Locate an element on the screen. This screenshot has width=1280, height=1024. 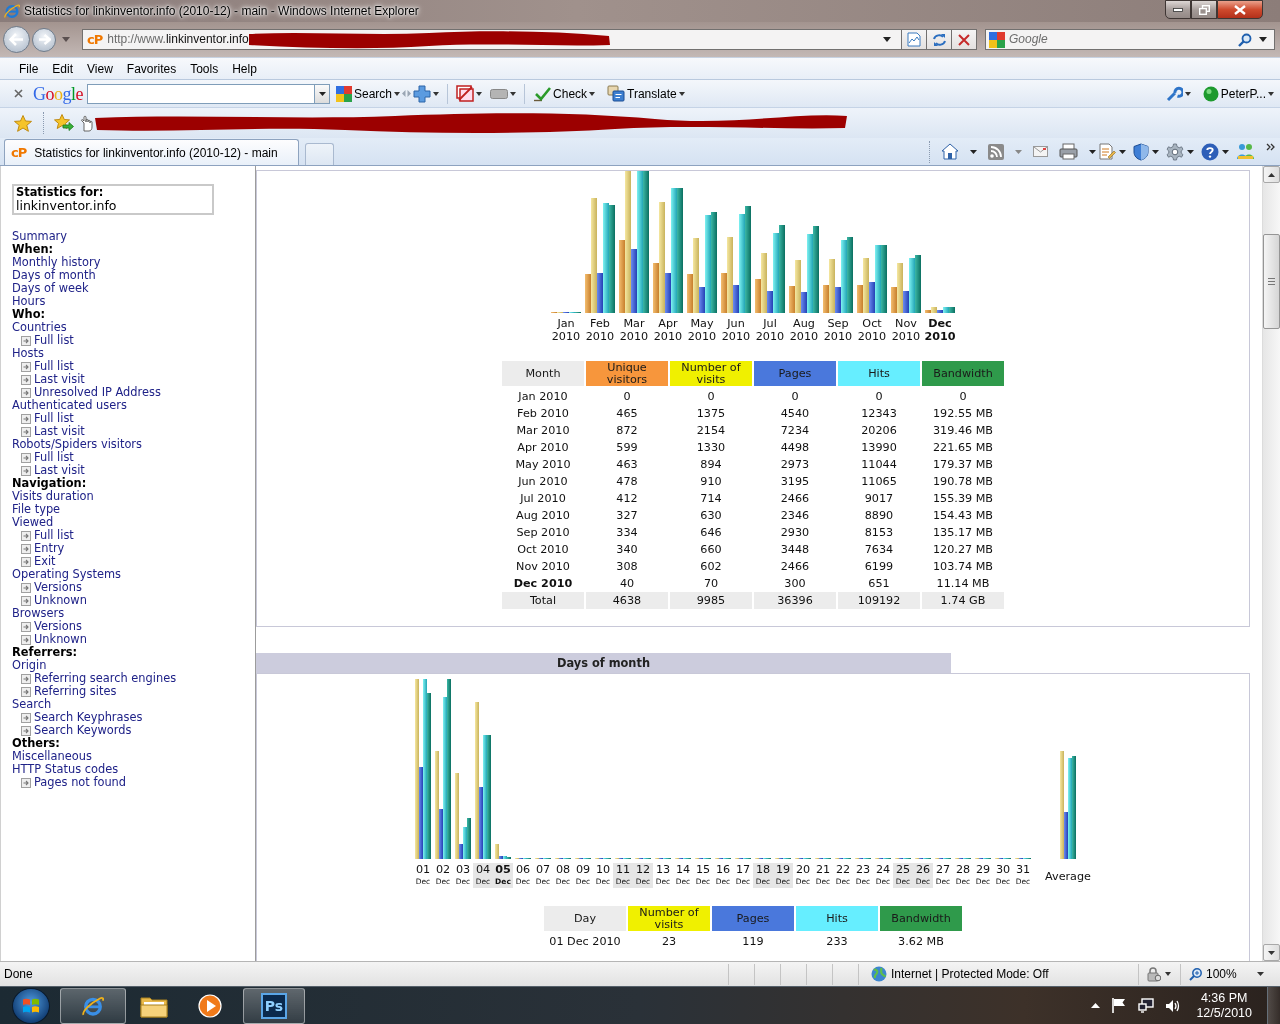
search-box: Google is located at coordinates (1130, 39).